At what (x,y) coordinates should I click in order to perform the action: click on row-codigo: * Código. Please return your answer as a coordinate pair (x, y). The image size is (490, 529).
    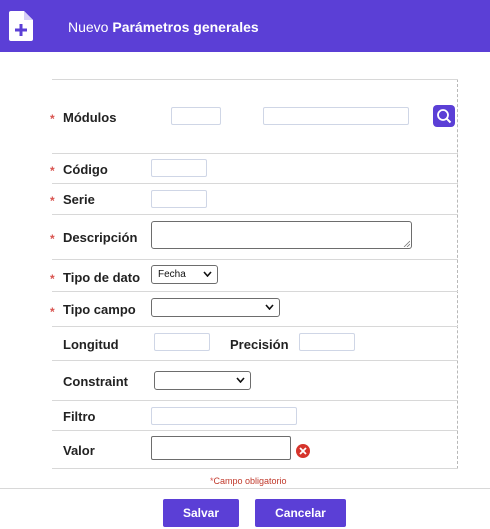
    Looking at the image, I should click on (254, 168).